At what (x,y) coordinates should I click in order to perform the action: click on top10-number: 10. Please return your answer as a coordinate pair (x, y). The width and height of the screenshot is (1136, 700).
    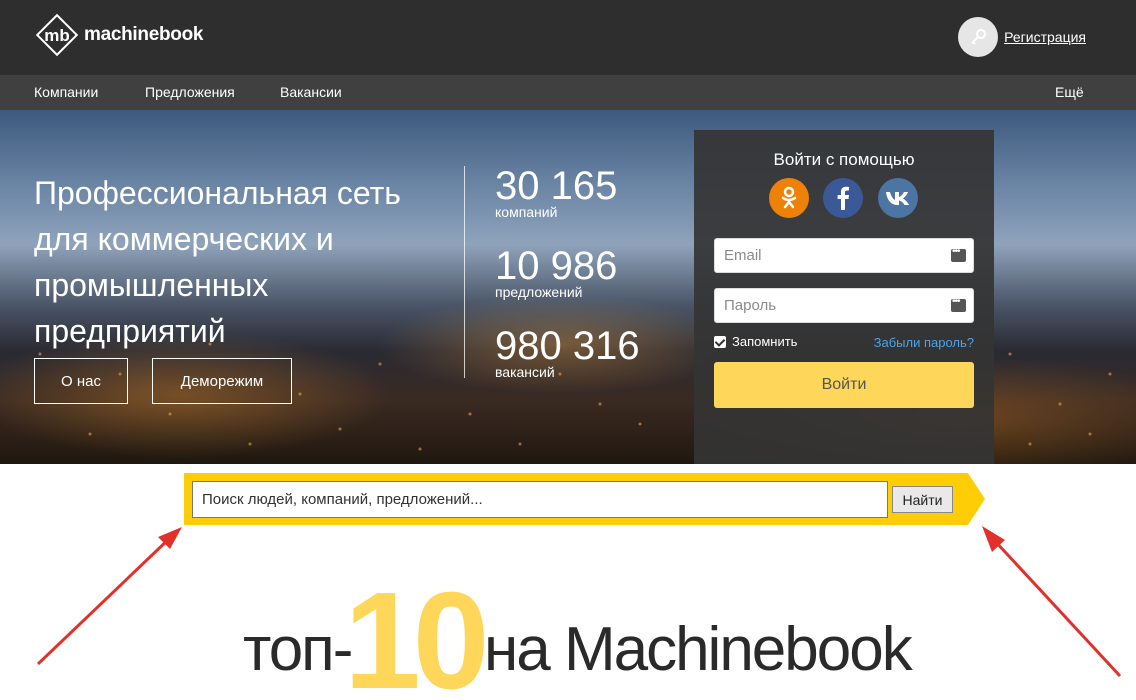
    Looking at the image, I should click on (416, 632).